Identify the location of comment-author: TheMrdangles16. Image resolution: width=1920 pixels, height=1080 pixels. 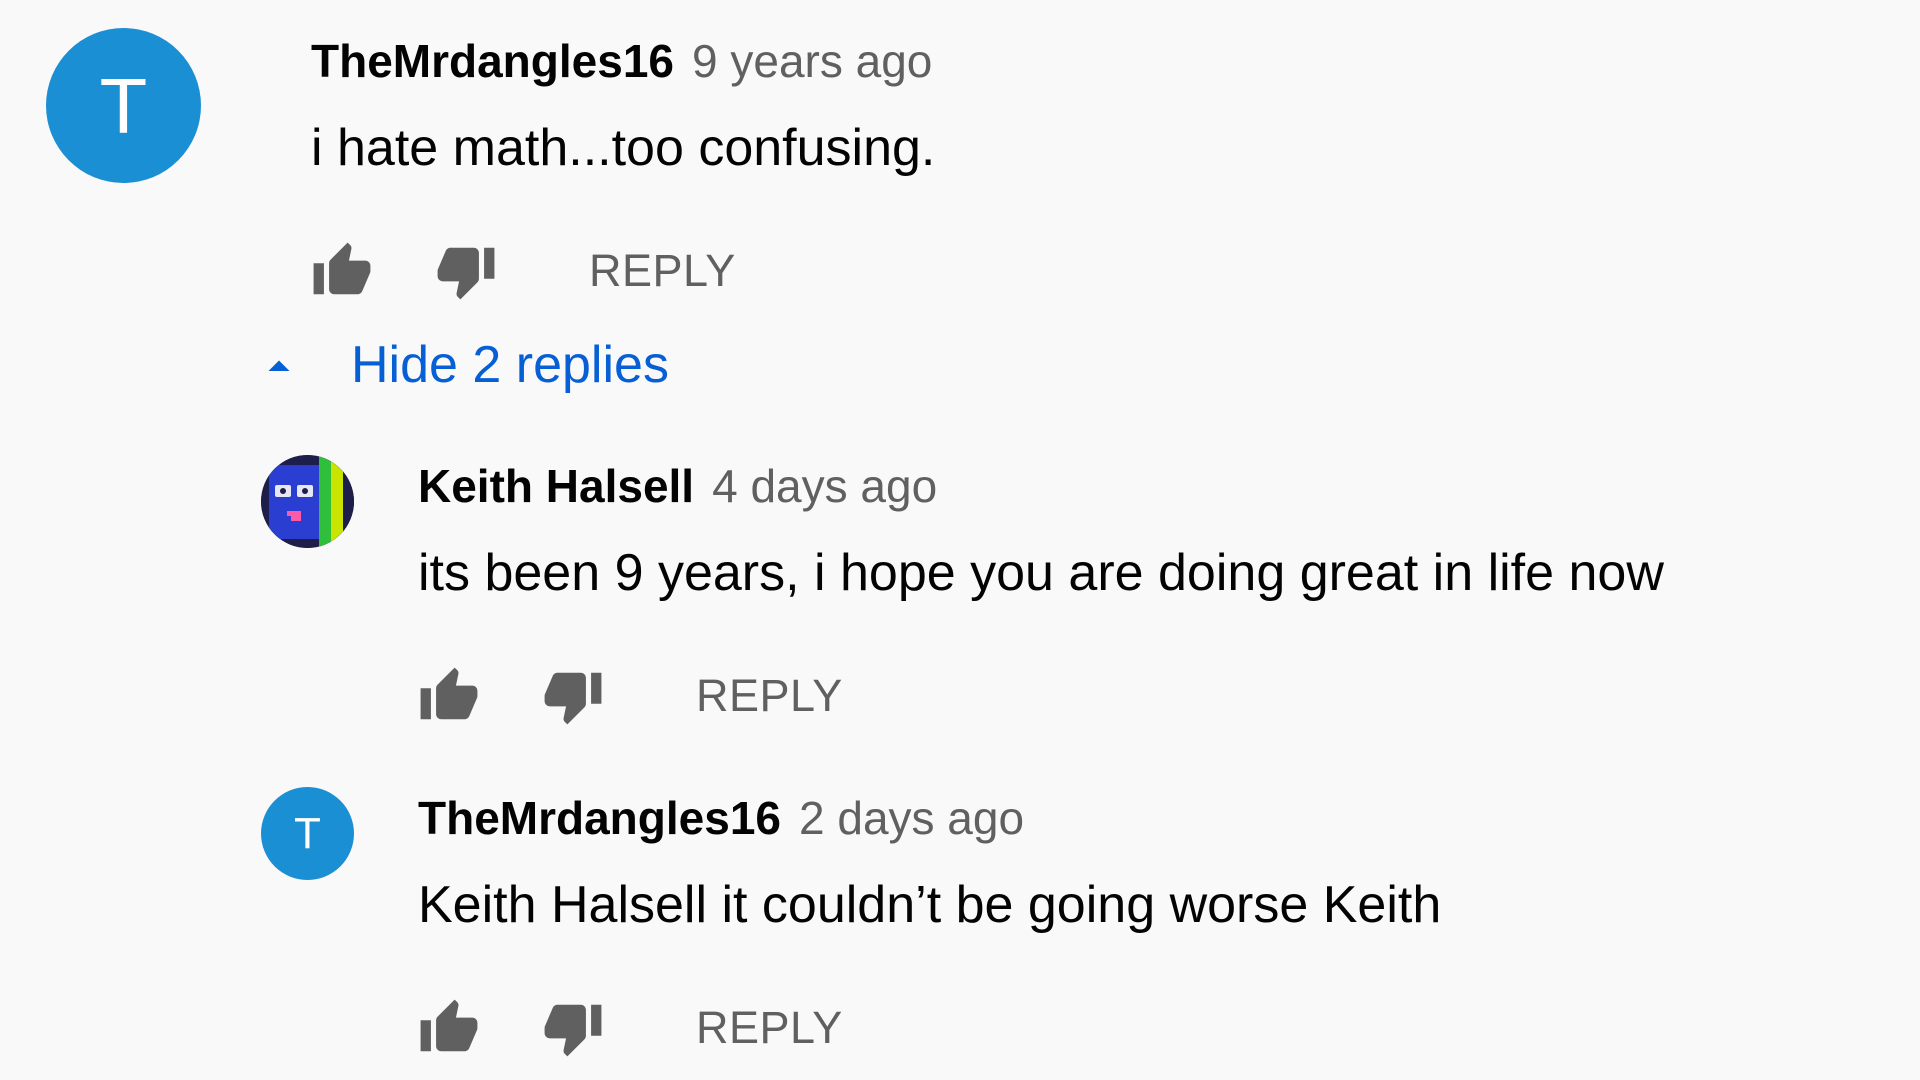
(492, 61).